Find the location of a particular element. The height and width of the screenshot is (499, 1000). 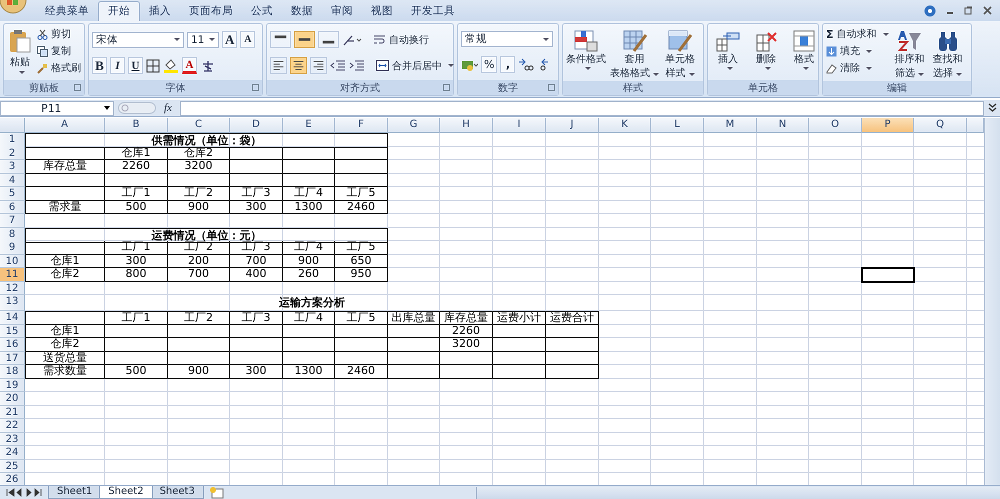

row-header: 21 is located at coordinates (12, 412).